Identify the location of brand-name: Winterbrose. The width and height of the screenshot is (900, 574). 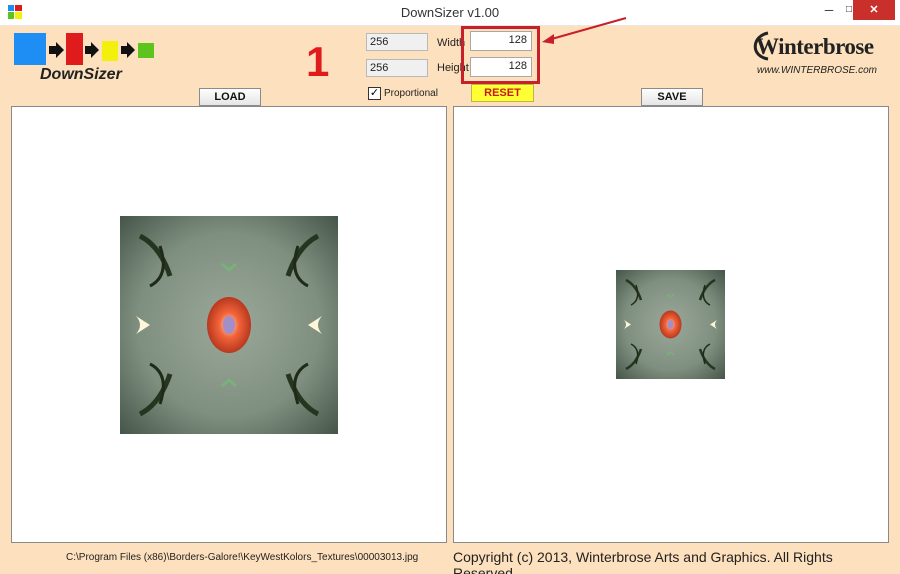
(815, 46).